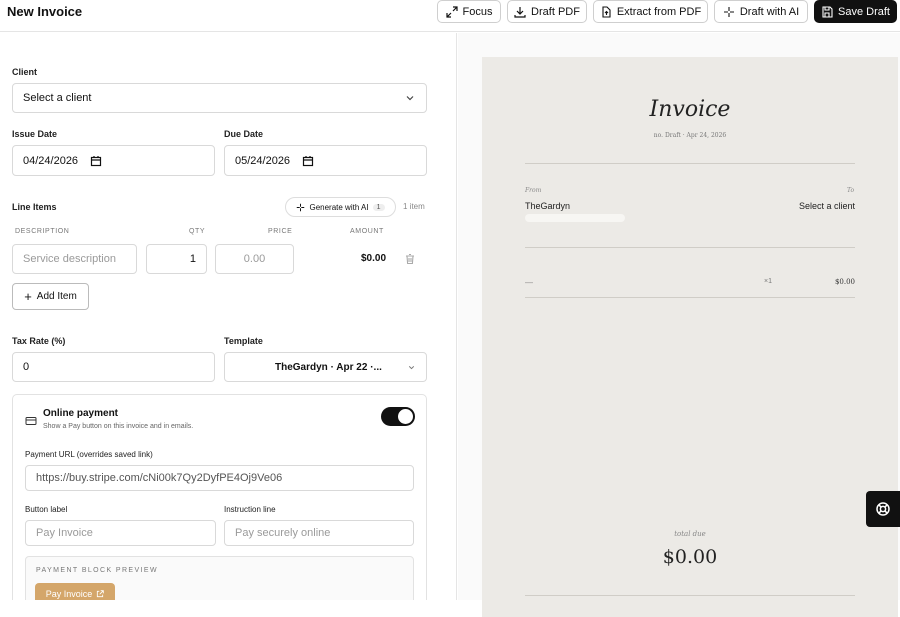 The width and height of the screenshot is (900, 617). I want to click on instruction-line-input: Pay securely online, so click(319, 533).